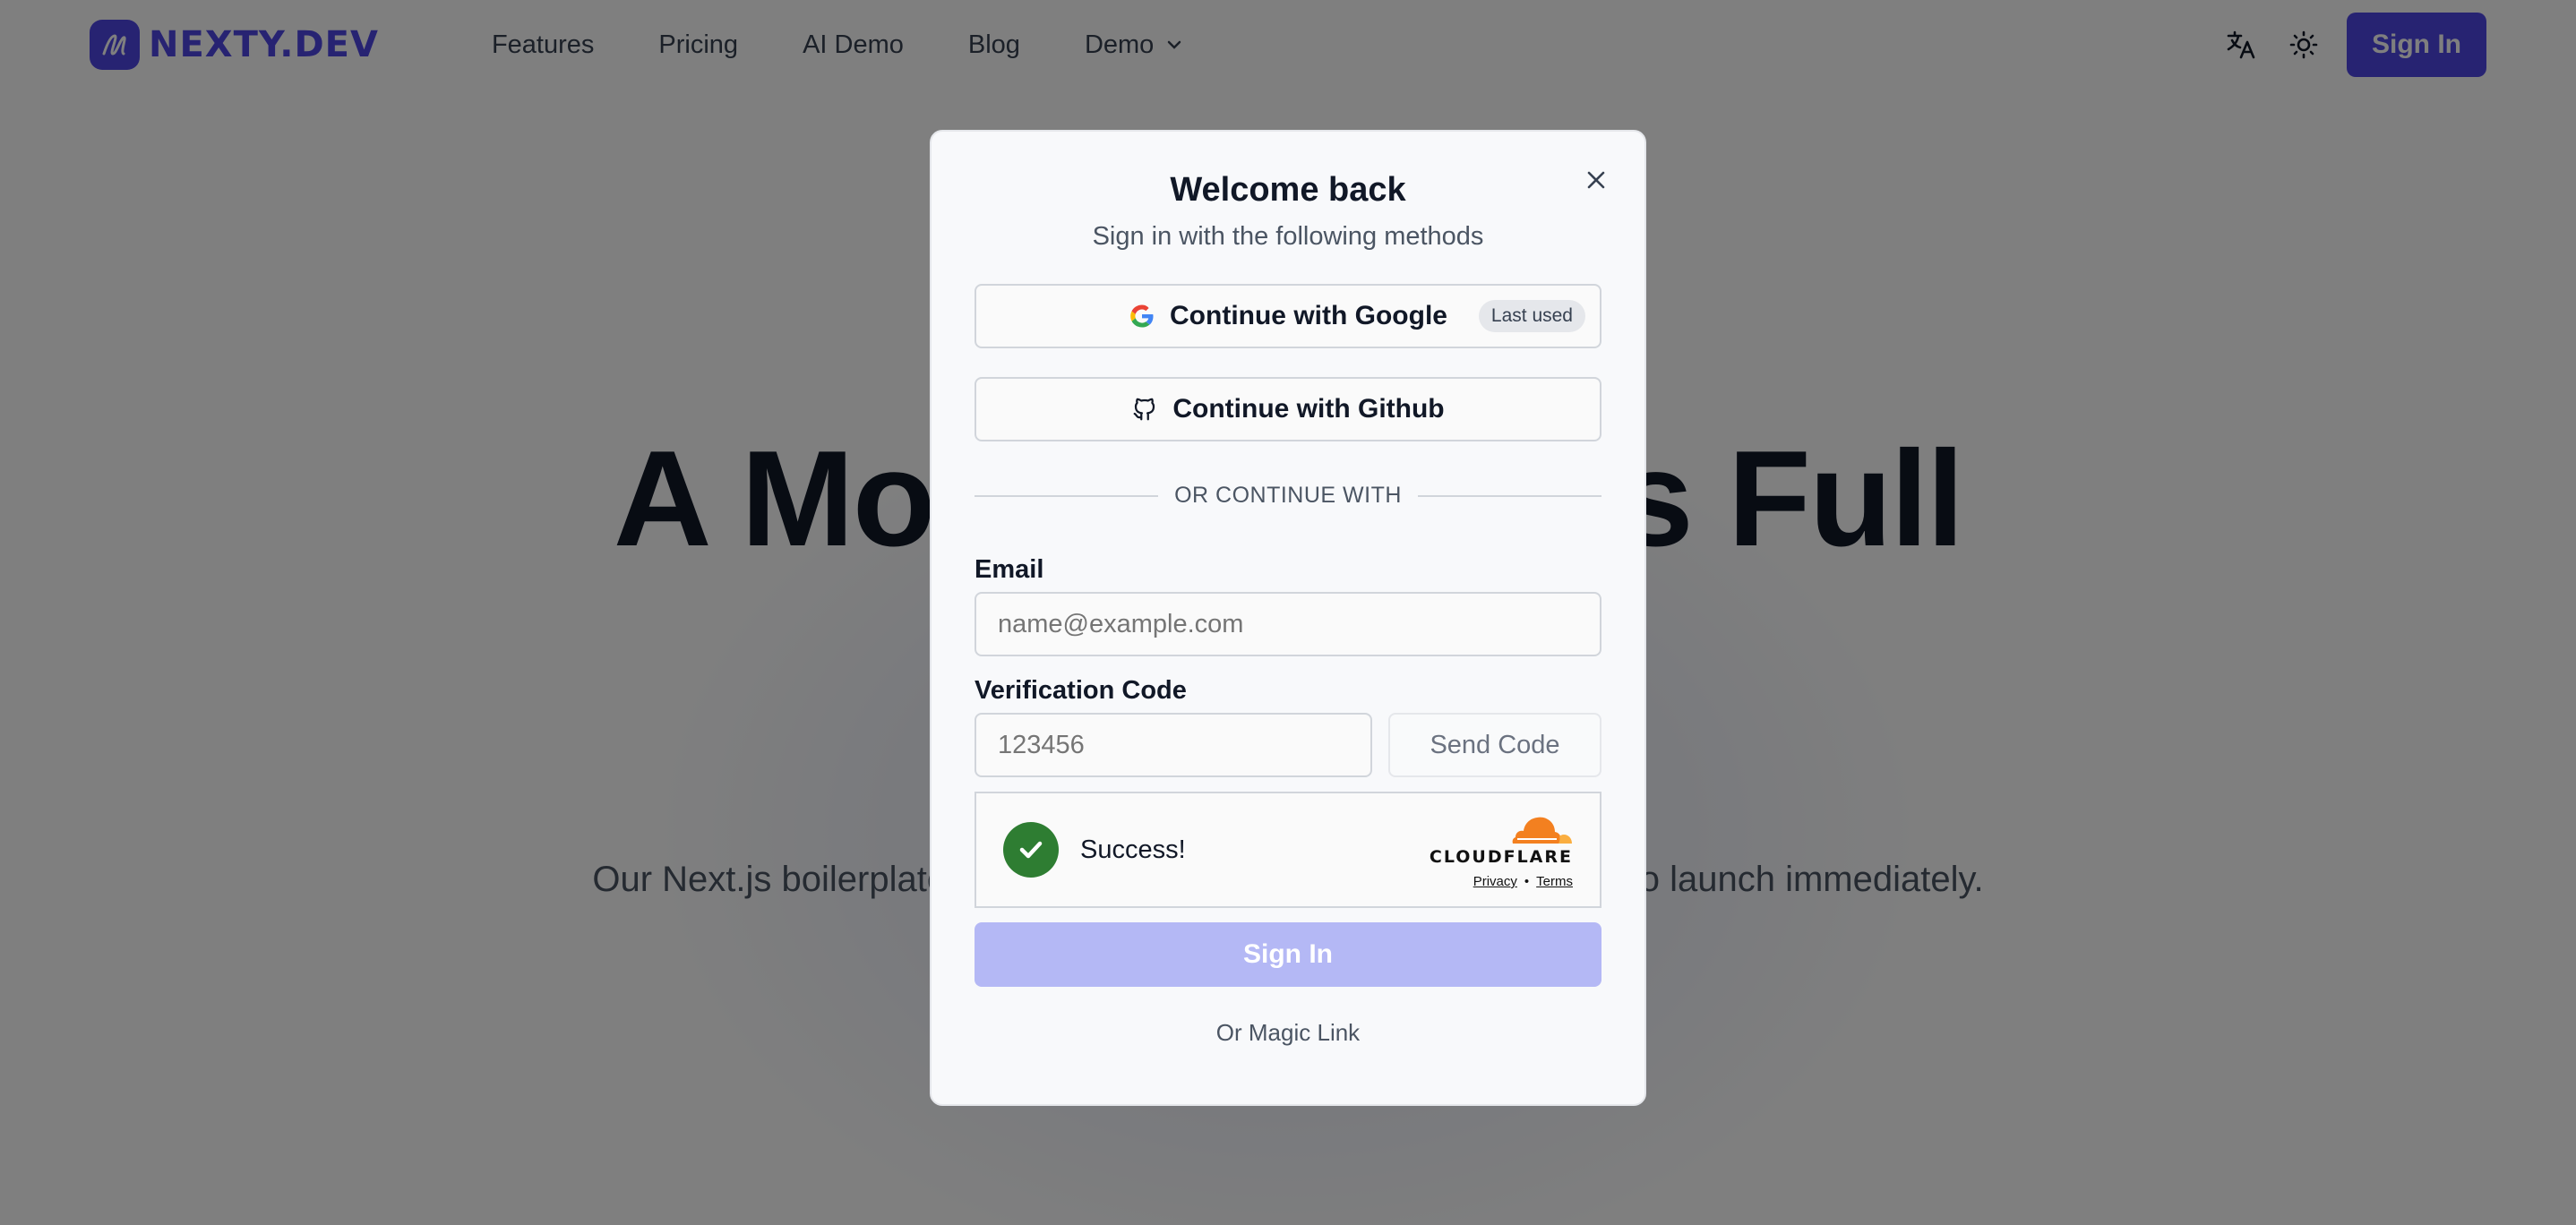 This screenshot has width=2576, height=1225. What do you see at coordinates (1009, 569) in the screenshot?
I see `email-label: Email` at bounding box center [1009, 569].